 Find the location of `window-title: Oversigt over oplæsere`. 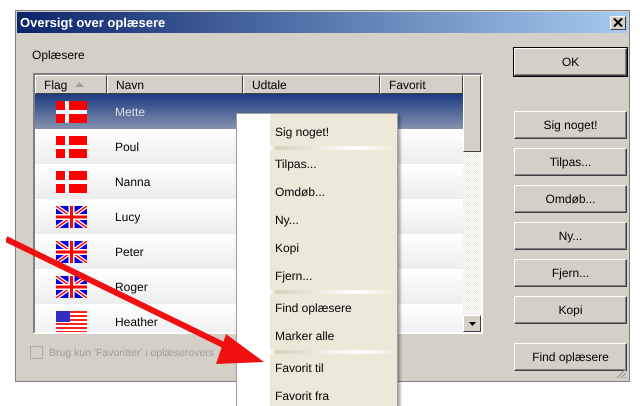

window-title: Oversigt over oplæsere is located at coordinates (93, 22).